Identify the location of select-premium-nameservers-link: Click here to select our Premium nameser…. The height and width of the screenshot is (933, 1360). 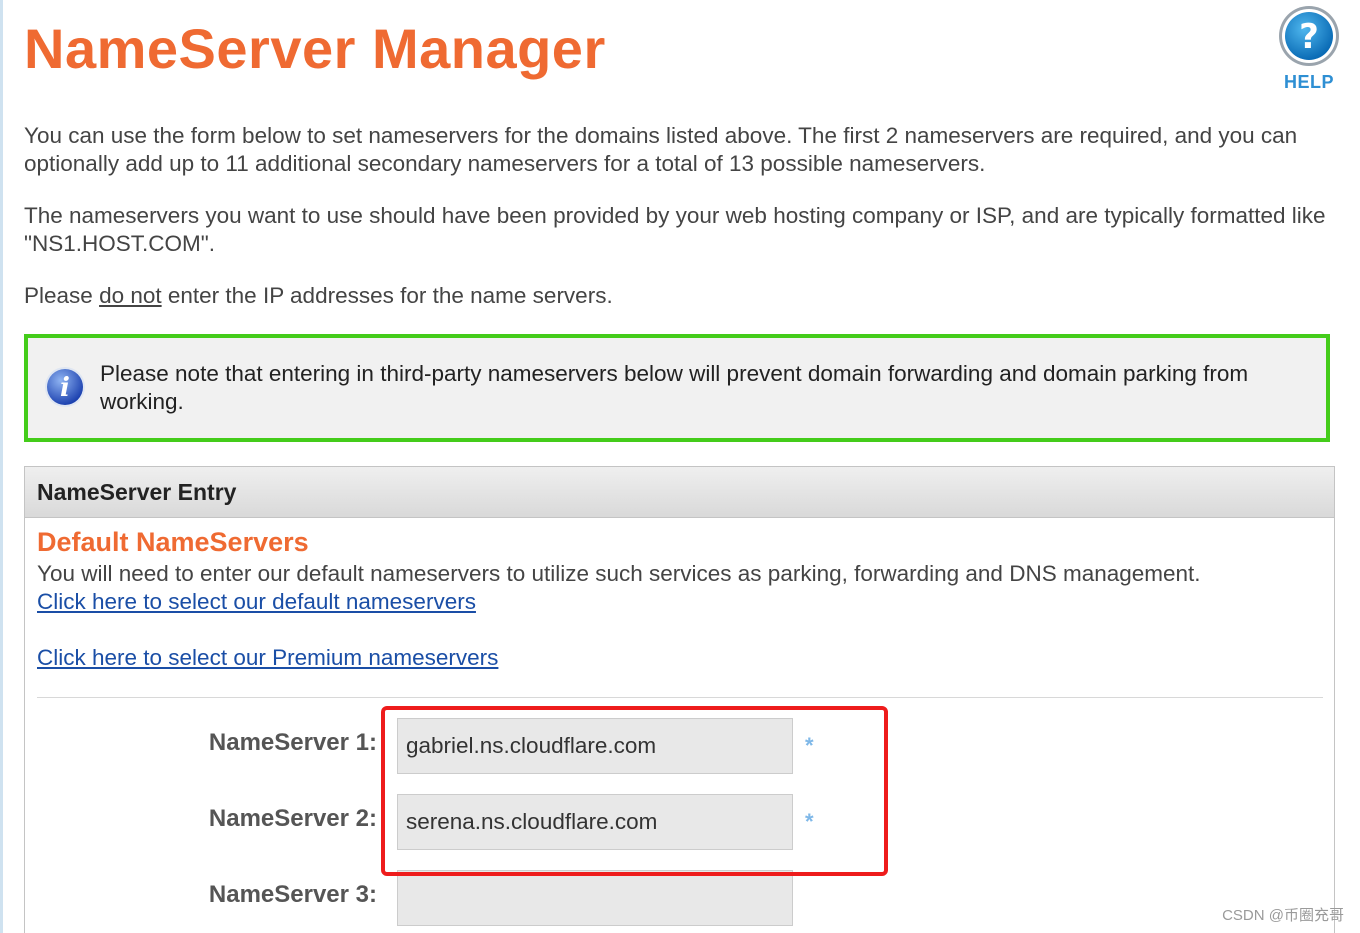
(267, 658).